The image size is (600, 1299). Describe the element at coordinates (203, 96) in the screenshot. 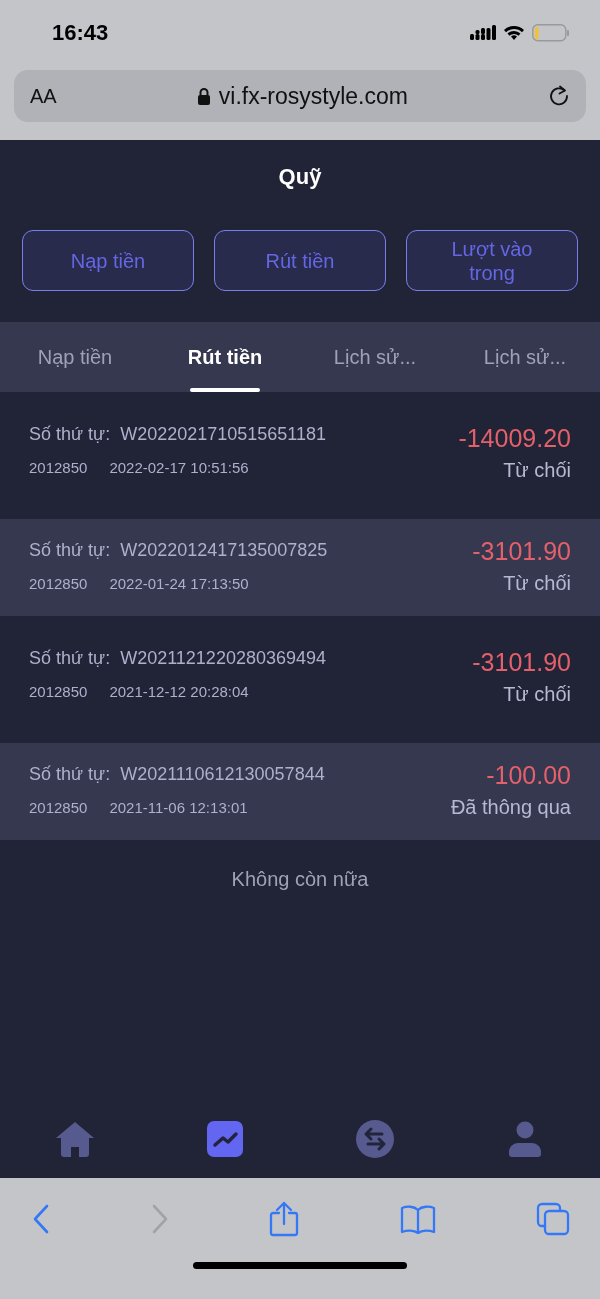

I see `lock-icon` at that location.